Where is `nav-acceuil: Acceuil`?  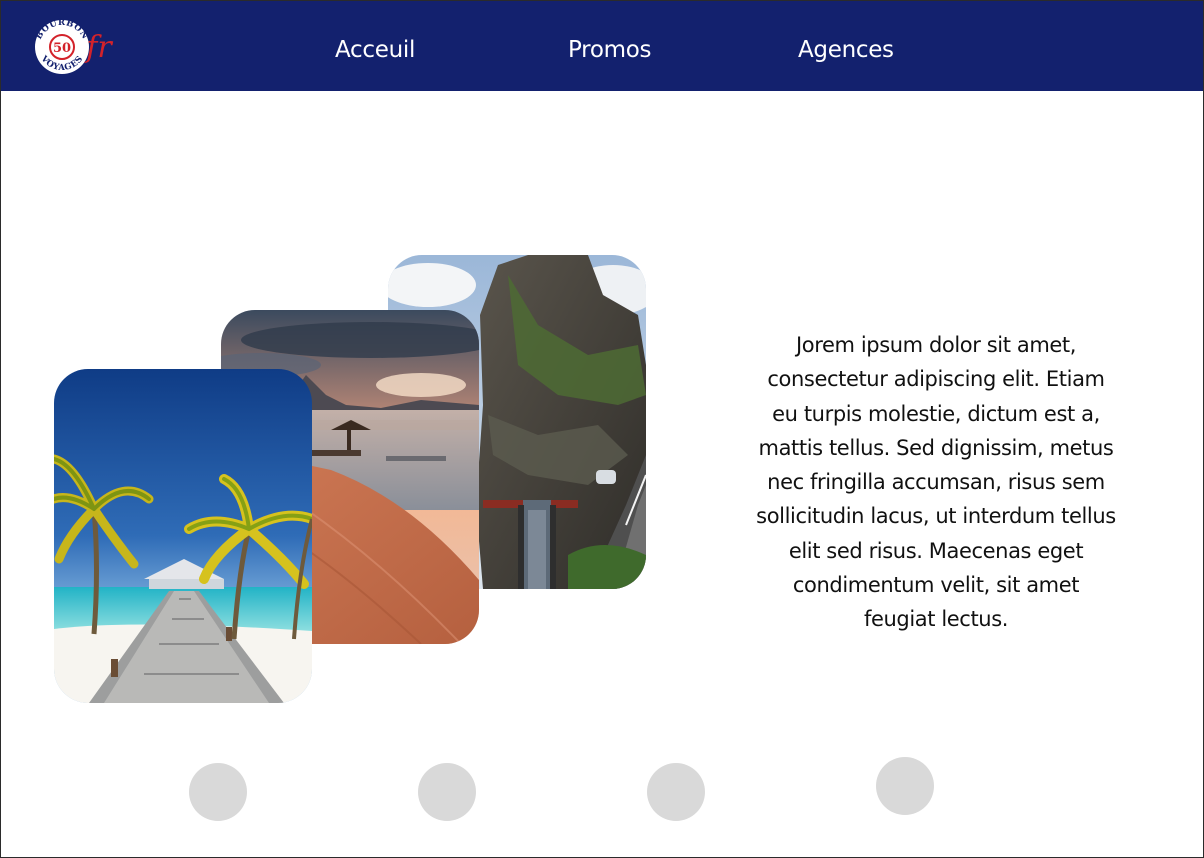
nav-acceuil: Acceuil is located at coordinates (375, 50).